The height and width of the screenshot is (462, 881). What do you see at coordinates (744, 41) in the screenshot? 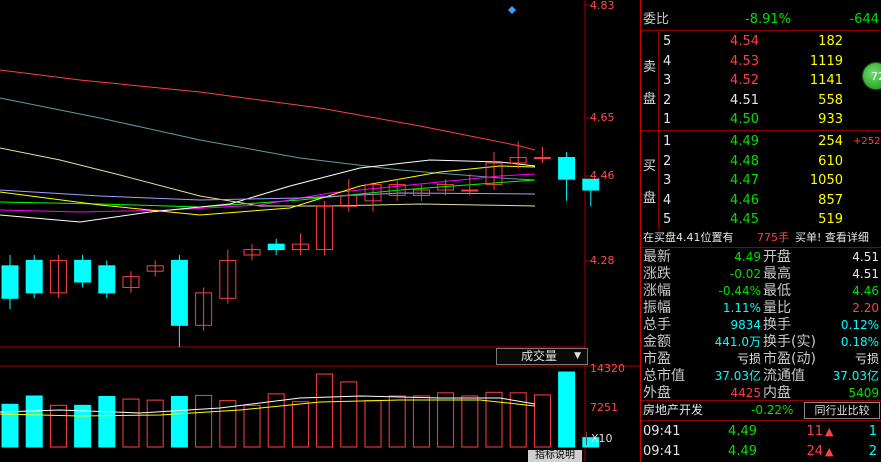
I see `ask-price: 4.54` at bounding box center [744, 41].